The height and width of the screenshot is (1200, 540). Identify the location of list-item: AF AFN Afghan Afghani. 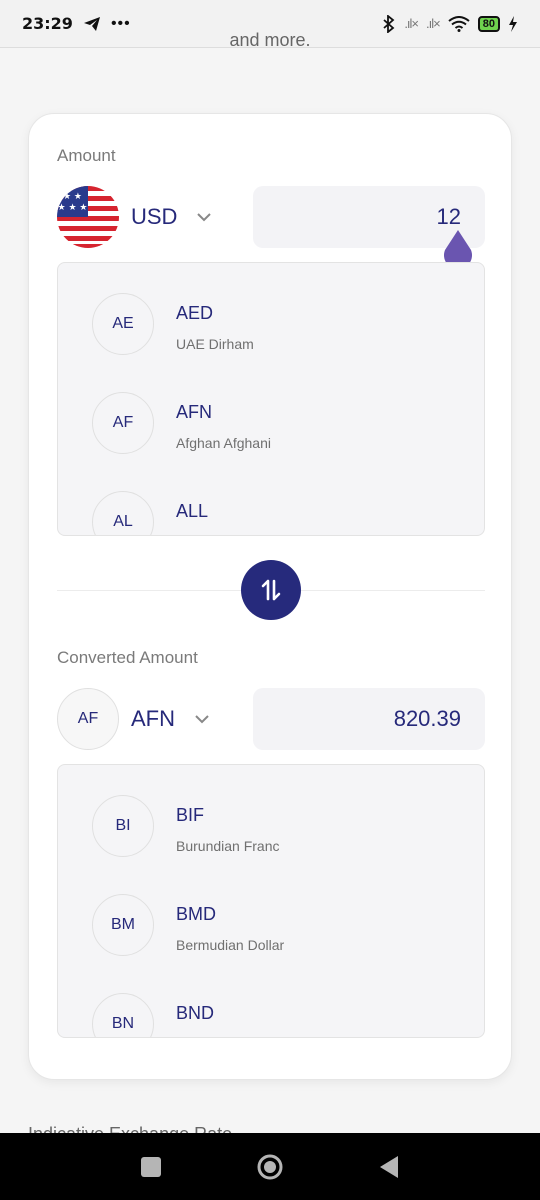
(181, 423).